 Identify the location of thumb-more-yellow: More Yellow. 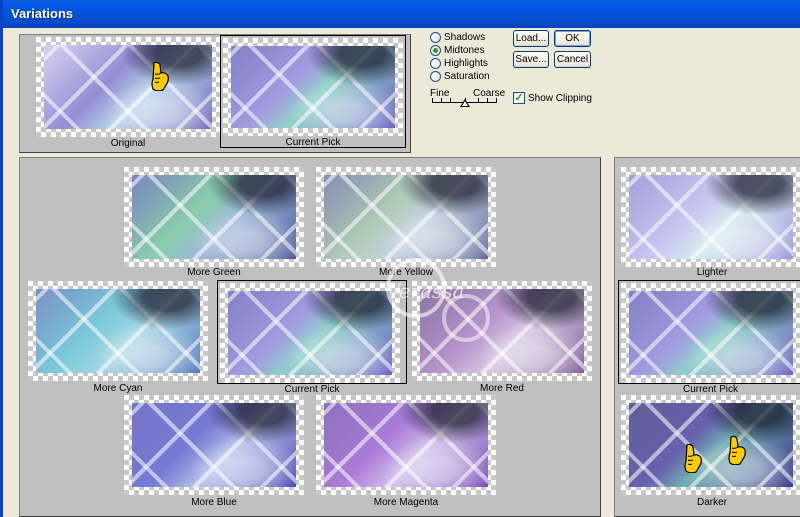
(406, 222).